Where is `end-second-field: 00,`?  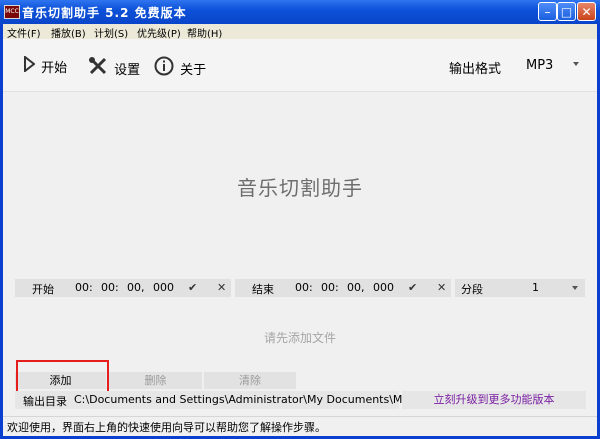 end-second-field: 00, is located at coordinates (356, 287).